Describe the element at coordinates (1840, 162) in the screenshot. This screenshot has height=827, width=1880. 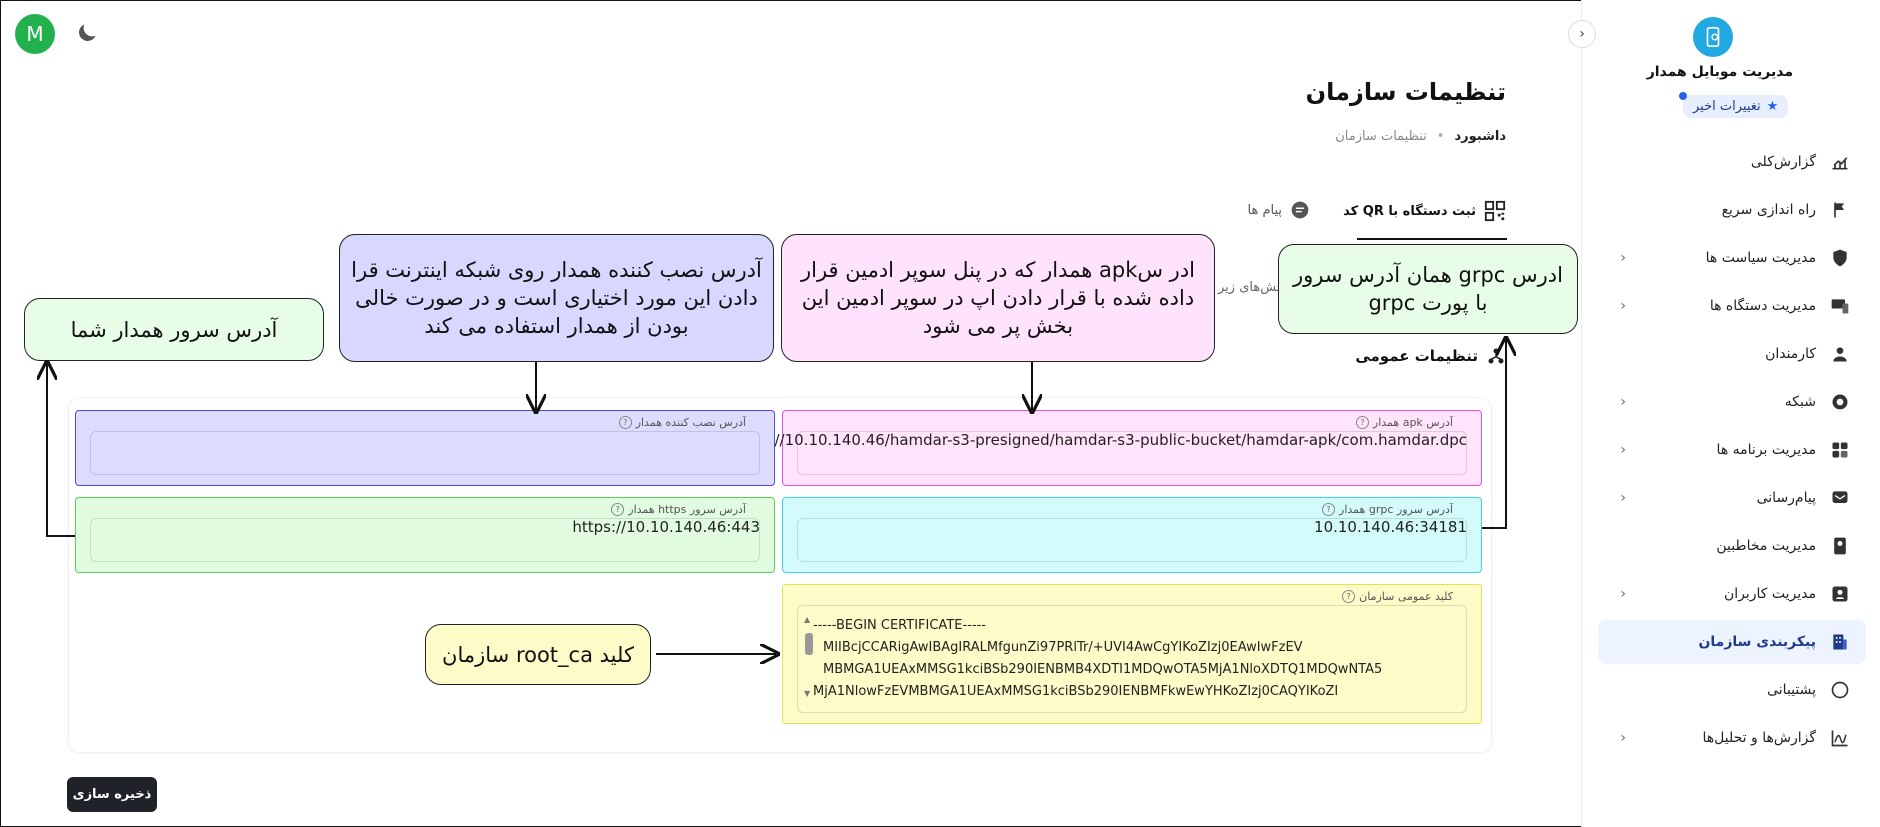
I see `chart-icon` at that location.